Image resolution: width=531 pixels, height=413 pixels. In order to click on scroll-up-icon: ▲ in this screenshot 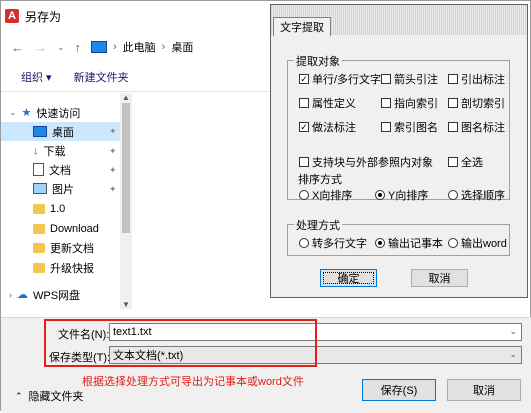, I will do `click(126, 97)`.